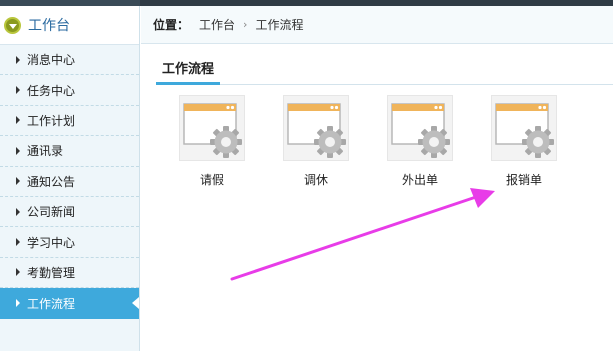 The height and width of the screenshot is (351, 613). Describe the element at coordinates (384, 69) in the screenshot. I see `section-header: 工作流程` at that location.